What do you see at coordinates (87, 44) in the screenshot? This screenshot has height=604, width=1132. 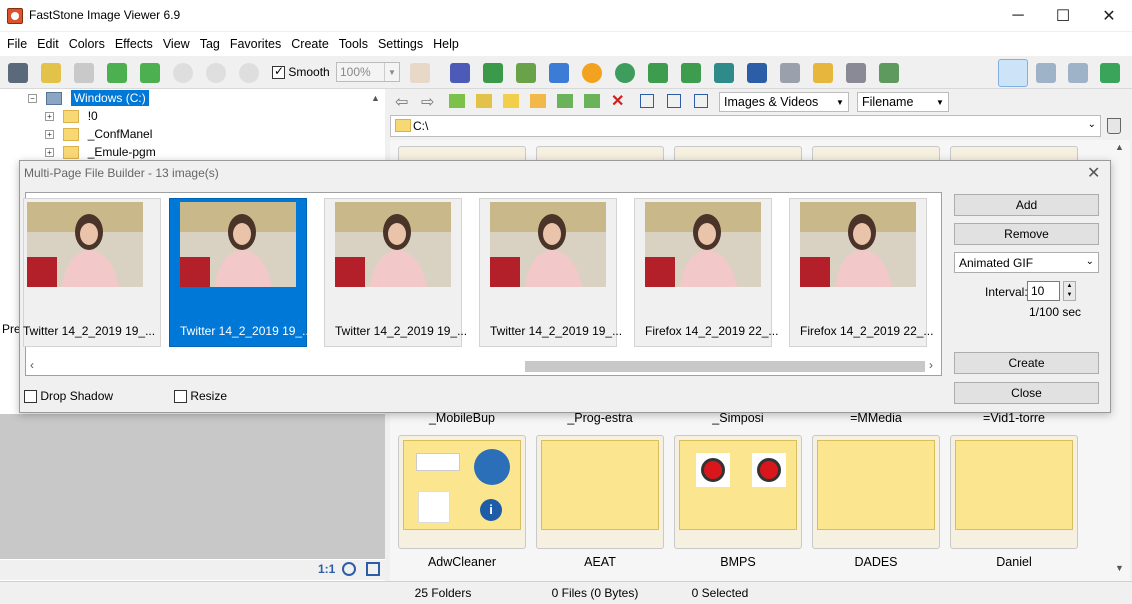 I see `menu-colors: Colors` at bounding box center [87, 44].